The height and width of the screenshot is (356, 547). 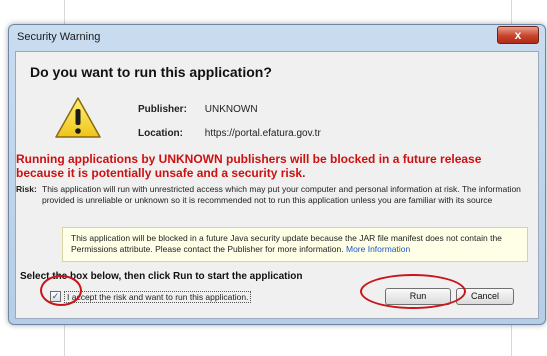 I want to click on publisher-label: Publisher:, so click(x=162, y=109).